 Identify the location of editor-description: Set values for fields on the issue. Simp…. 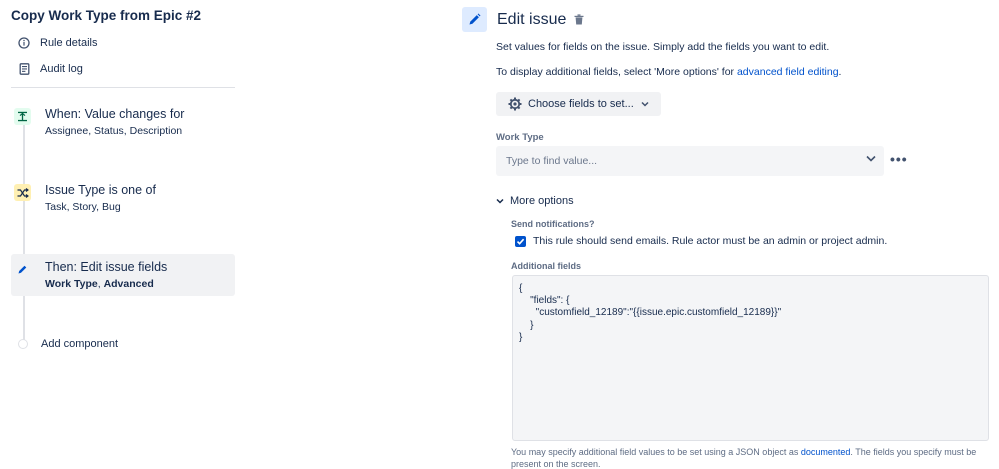
(663, 47).